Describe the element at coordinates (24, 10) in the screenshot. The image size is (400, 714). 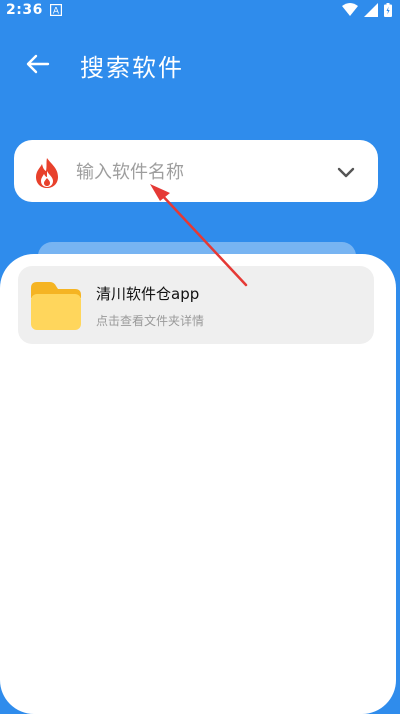
I see `status-time: 2:36` at that location.